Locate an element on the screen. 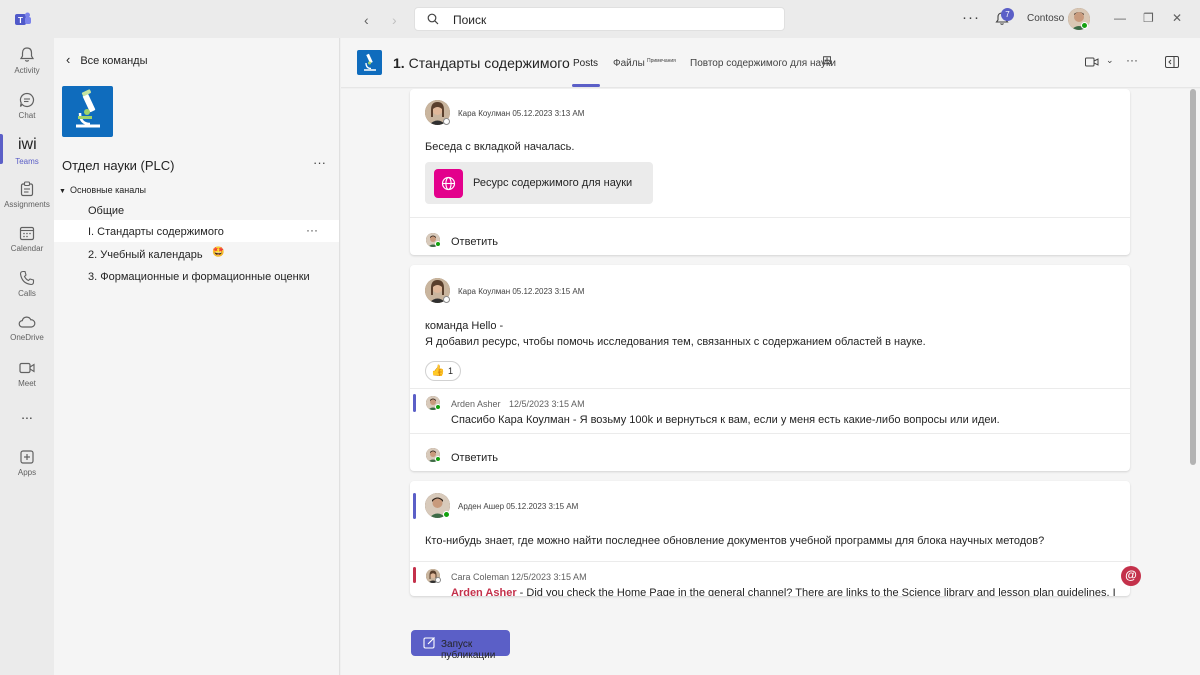 The width and height of the screenshot is (1200, 675). mention: Arden Asher is located at coordinates (484, 591).